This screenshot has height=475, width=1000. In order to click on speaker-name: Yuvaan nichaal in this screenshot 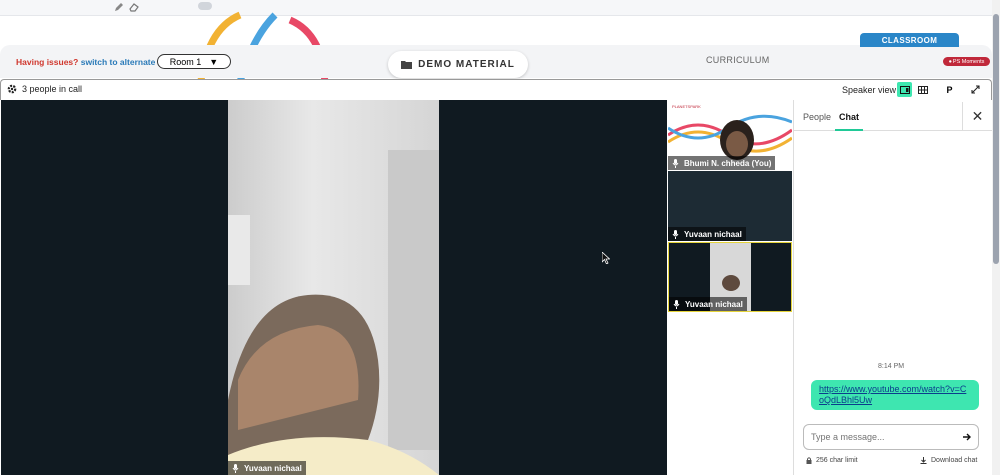, I will do `click(273, 468)`.